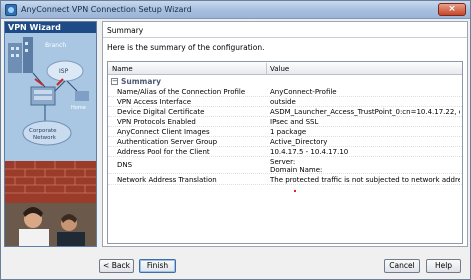 The width and height of the screenshot is (471, 280). Describe the element at coordinates (78, 108) in the screenshot. I see `home-label: Home` at that location.